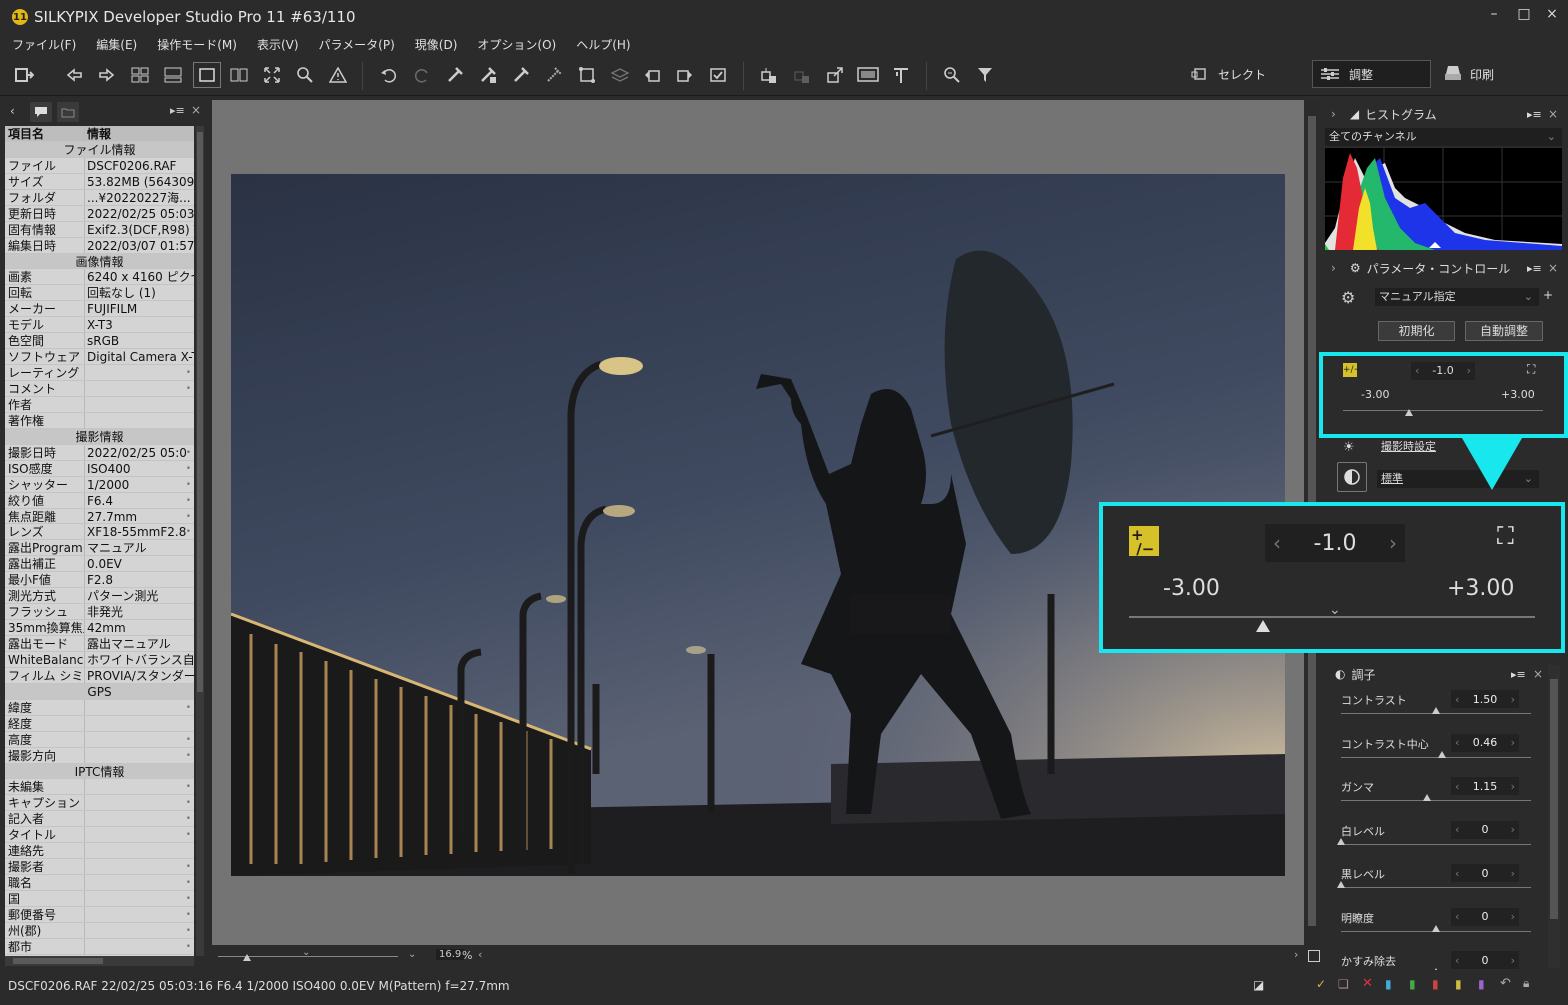 The height and width of the screenshot is (1005, 1568). What do you see at coordinates (652, 75) in the screenshot?
I see `rotate-left-icon` at bounding box center [652, 75].